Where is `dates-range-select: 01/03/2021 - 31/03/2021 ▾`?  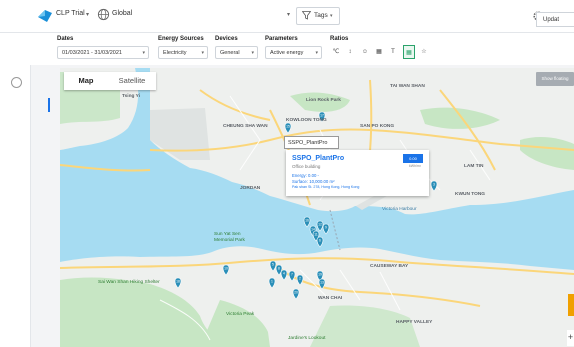
dates-range-select: 01/03/2021 - 31/03/2021 ▾ is located at coordinates (103, 52).